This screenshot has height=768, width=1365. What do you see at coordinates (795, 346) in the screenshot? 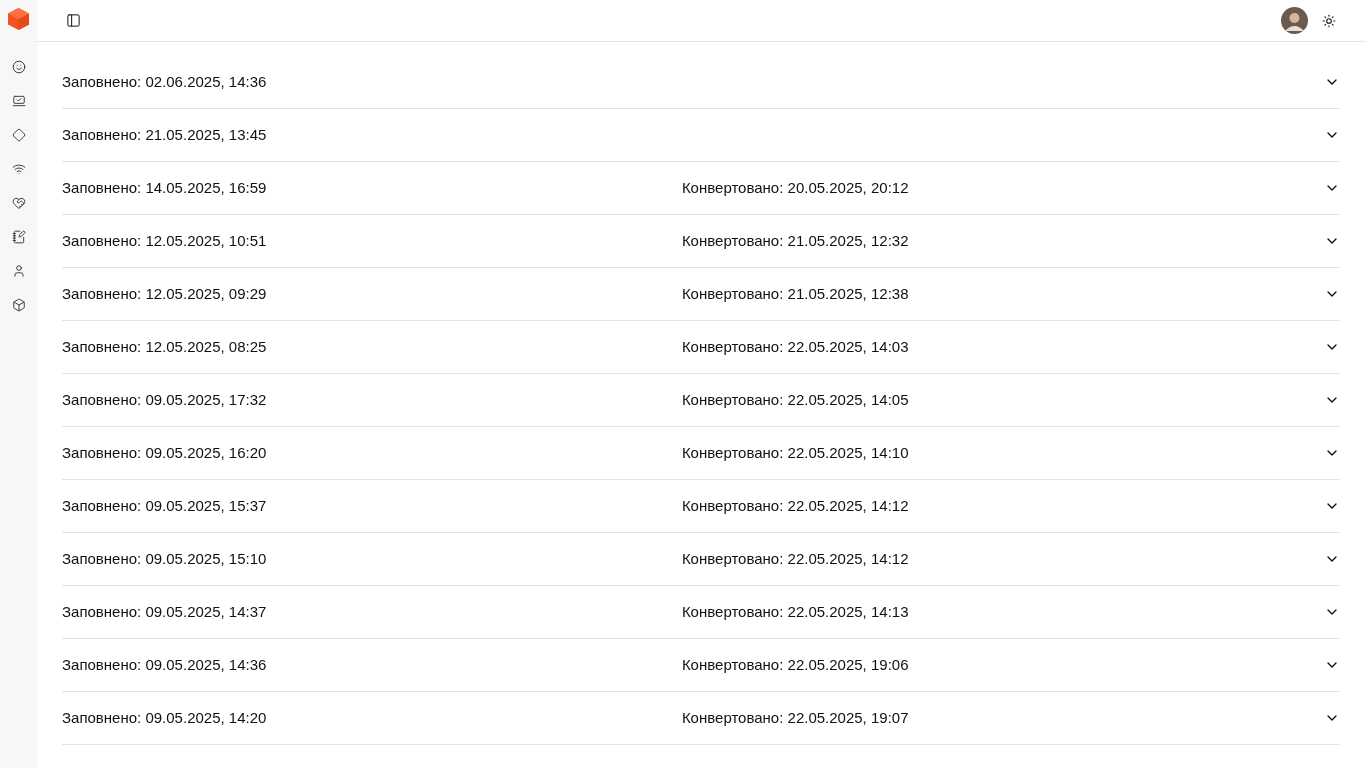
I see `converted-date: Конвертовано: 22.05.2025, 14:03` at bounding box center [795, 346].